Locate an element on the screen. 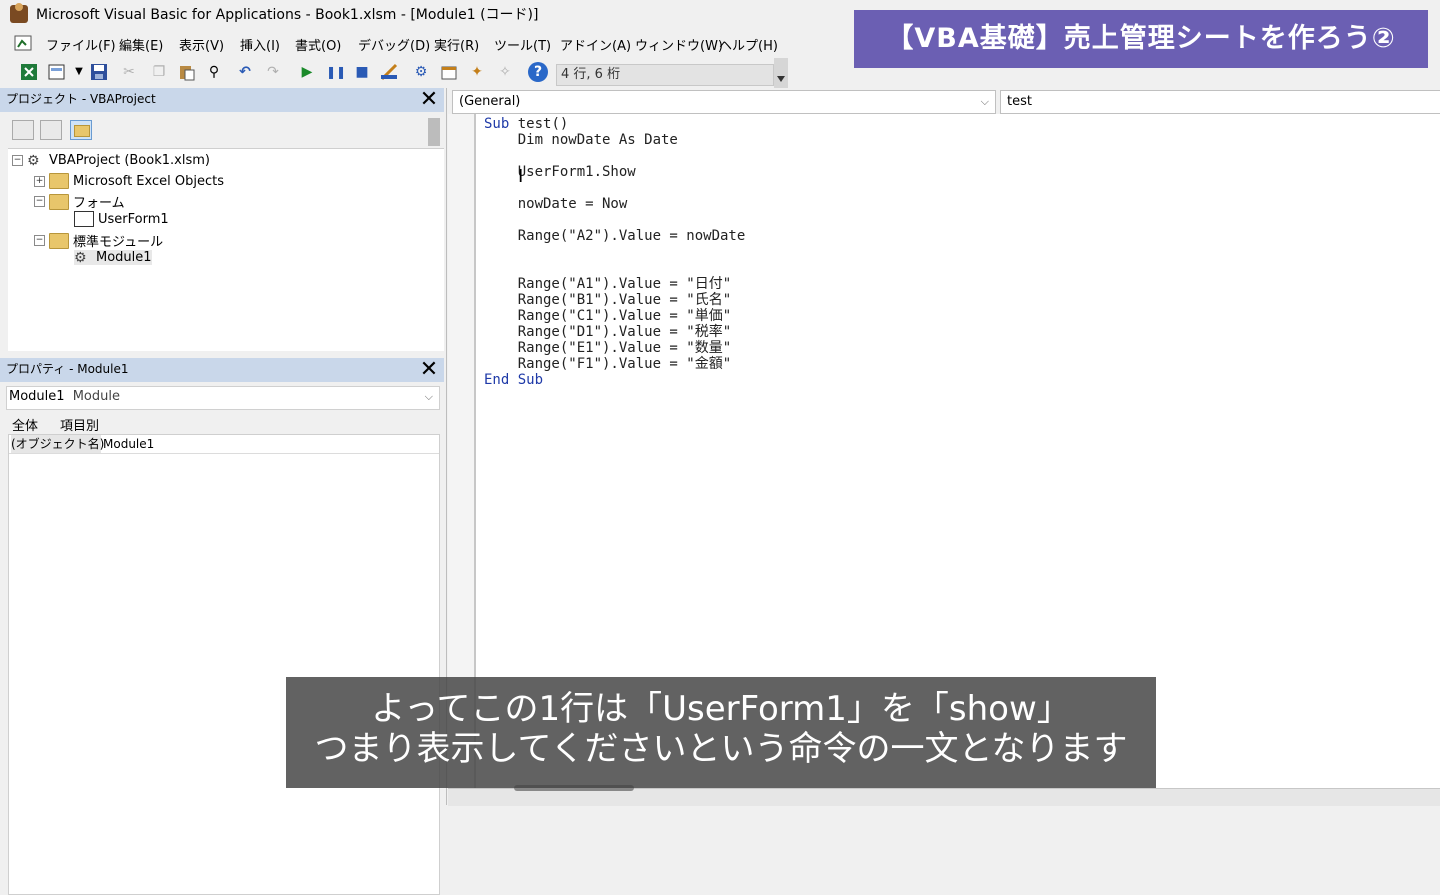 Image resolution: width=1440 pixels, height=895 pixels. undo-icon: ↶ is located at coordinates (245, 72).